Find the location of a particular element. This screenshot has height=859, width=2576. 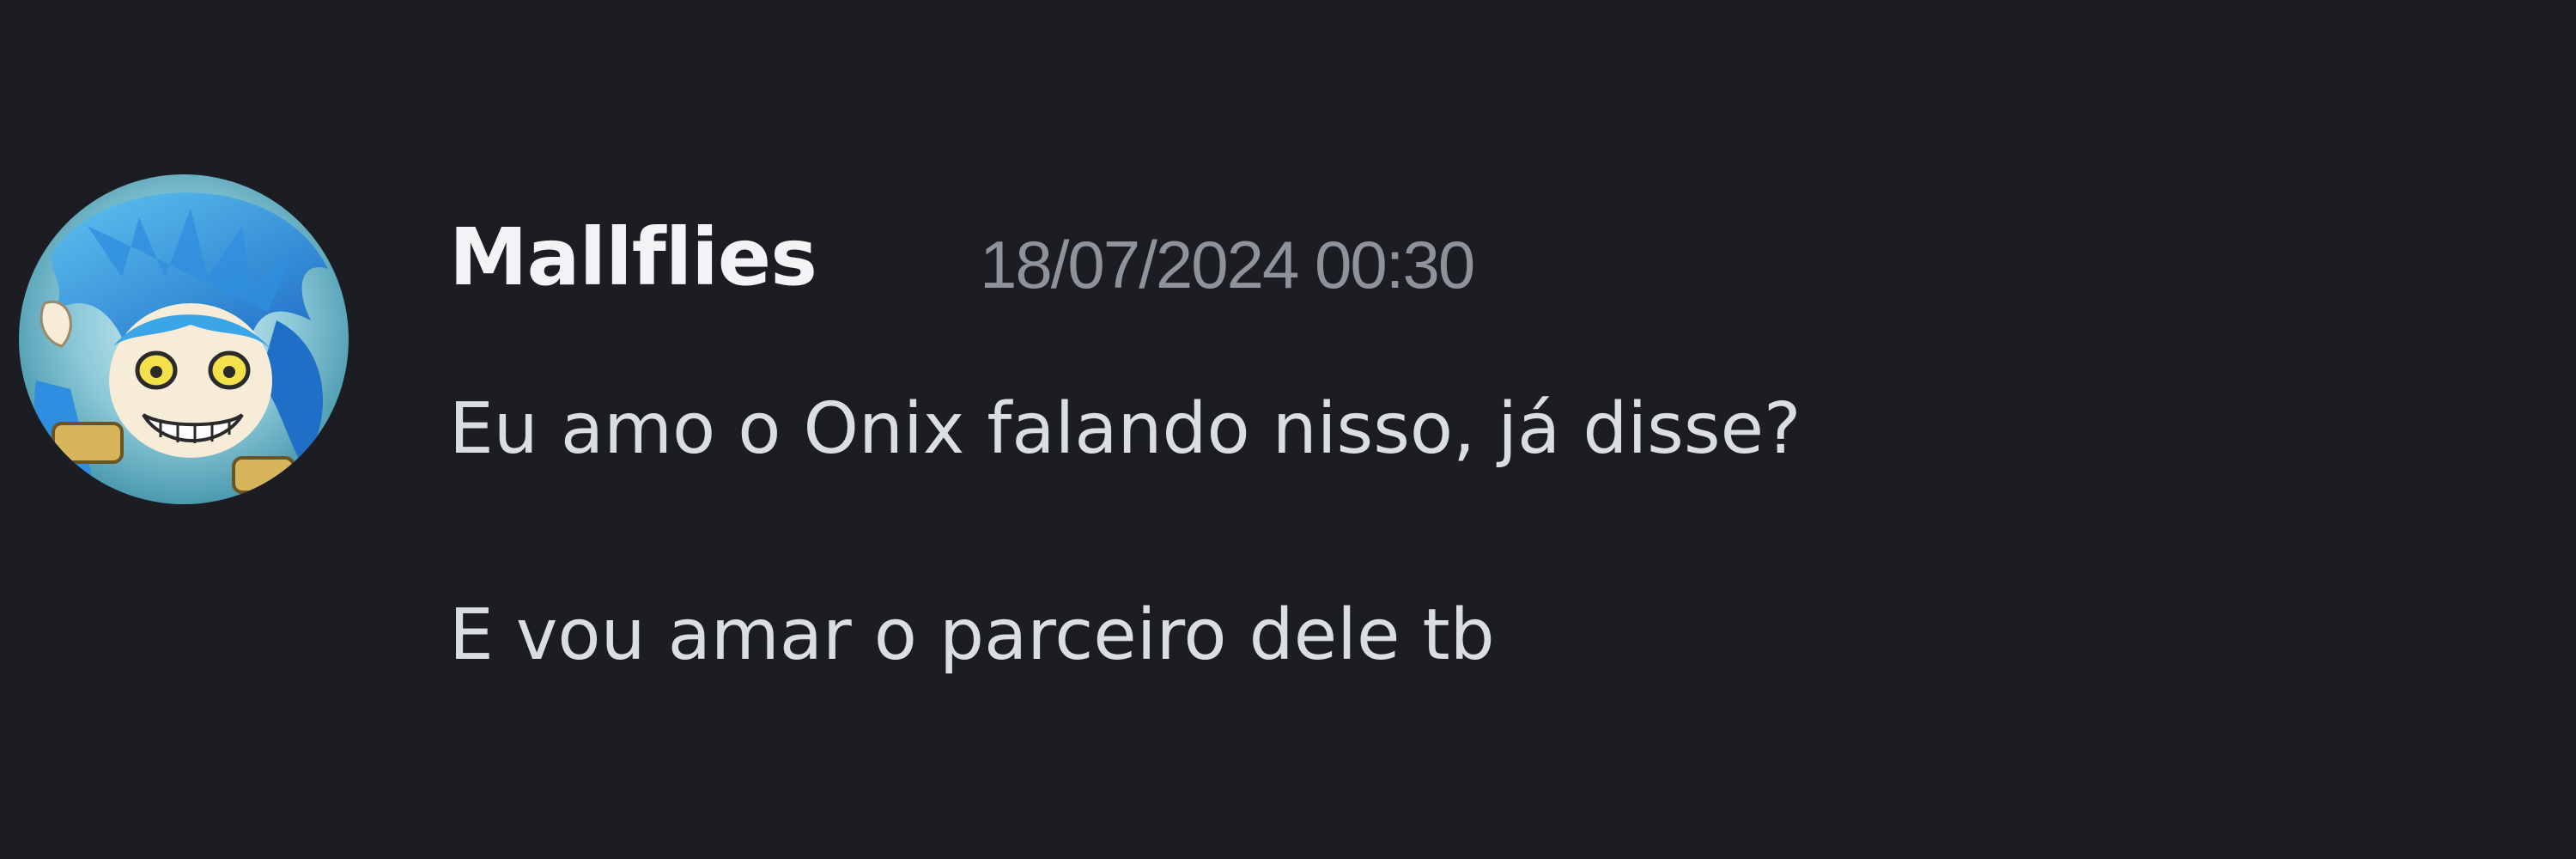

anime-character-avatar-icon is located at coordinates (184, 339).